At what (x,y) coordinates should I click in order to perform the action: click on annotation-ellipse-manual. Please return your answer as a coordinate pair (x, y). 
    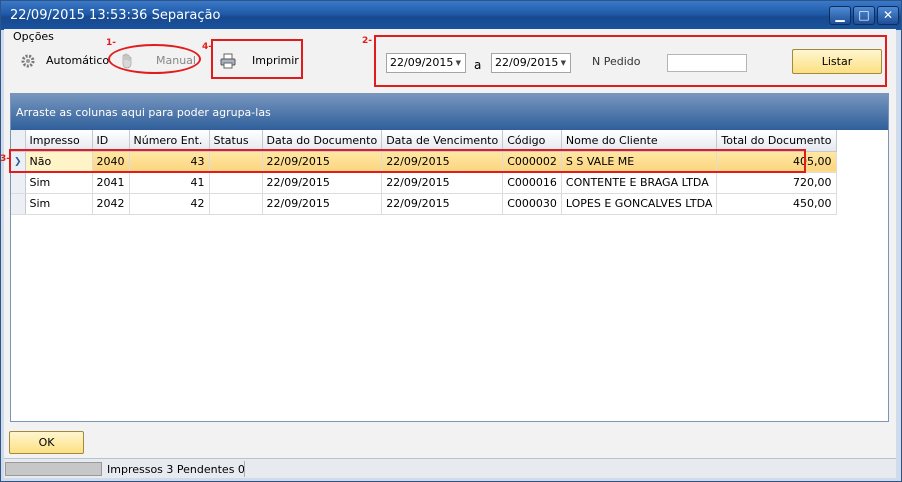
    Looking at the image, I should click on (154, 59).